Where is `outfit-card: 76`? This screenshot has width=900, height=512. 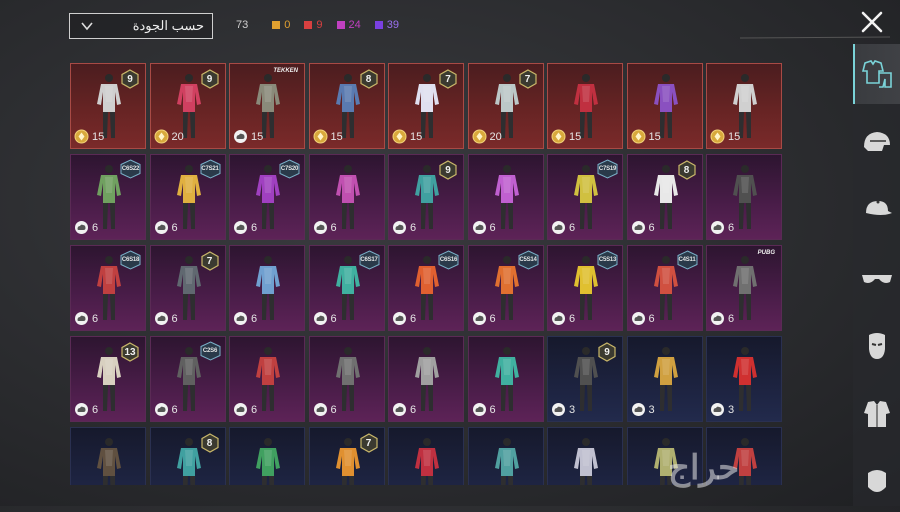
outfit-card: 76 is located at coordinates (187, 288).